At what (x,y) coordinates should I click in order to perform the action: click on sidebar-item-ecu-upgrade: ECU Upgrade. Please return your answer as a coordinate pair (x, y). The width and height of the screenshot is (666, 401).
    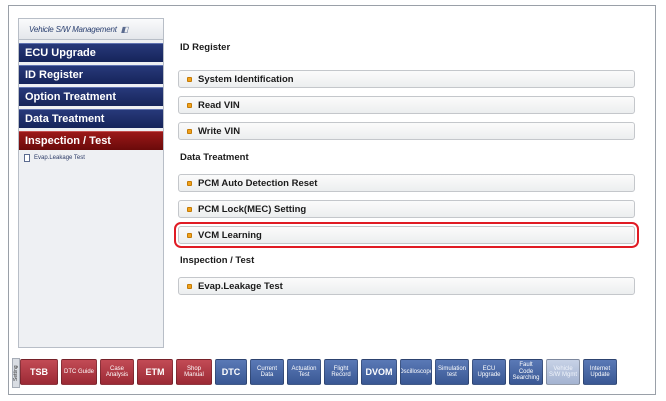
    Looking at the image, I should click on (91, 52).